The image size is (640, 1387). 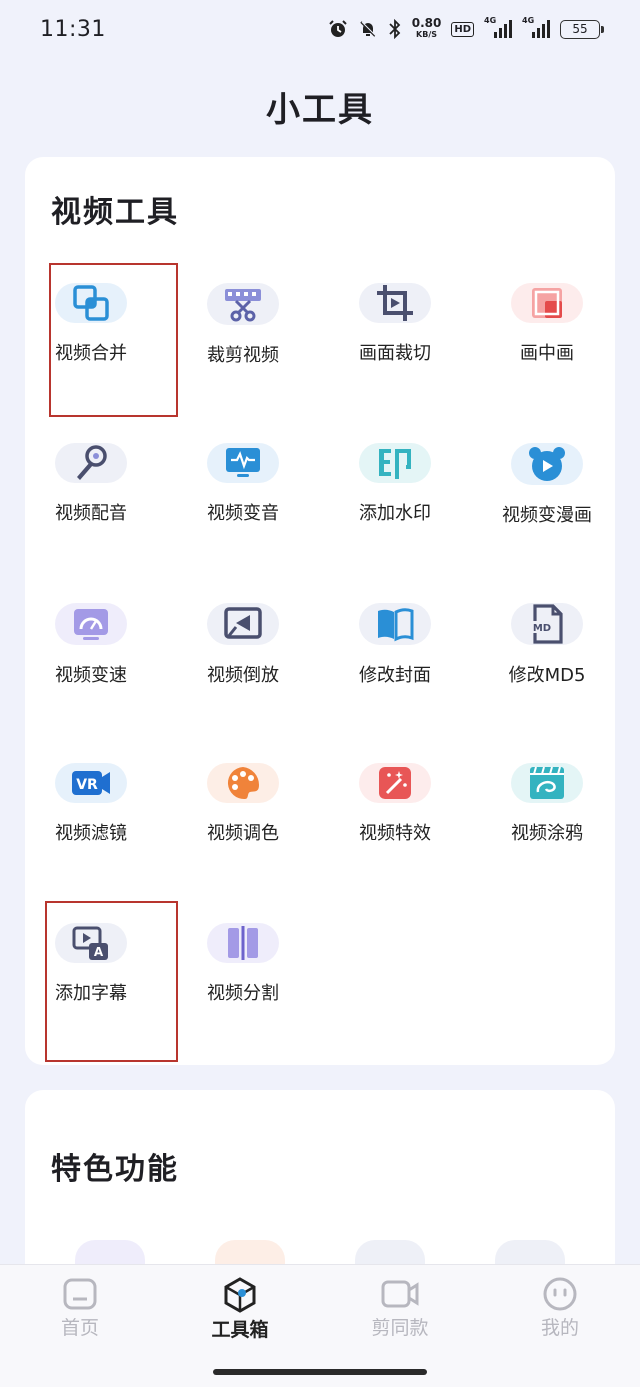 What do you see at coordinates (395, 581) in the screenshot?
I see `tool-cover: 修改封面` at bounding box center [395, 581].